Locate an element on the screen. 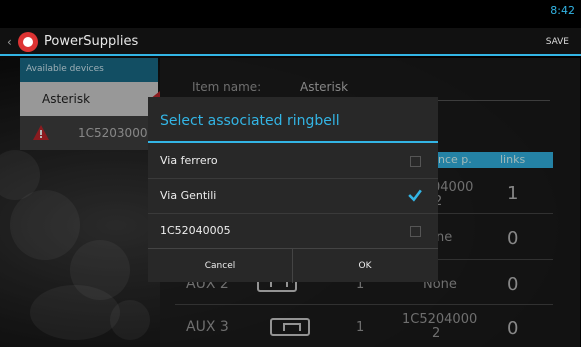 The width and height of the screenshot is (581, 347). status-clock: 8:42 is located at coordinates (562, 10).